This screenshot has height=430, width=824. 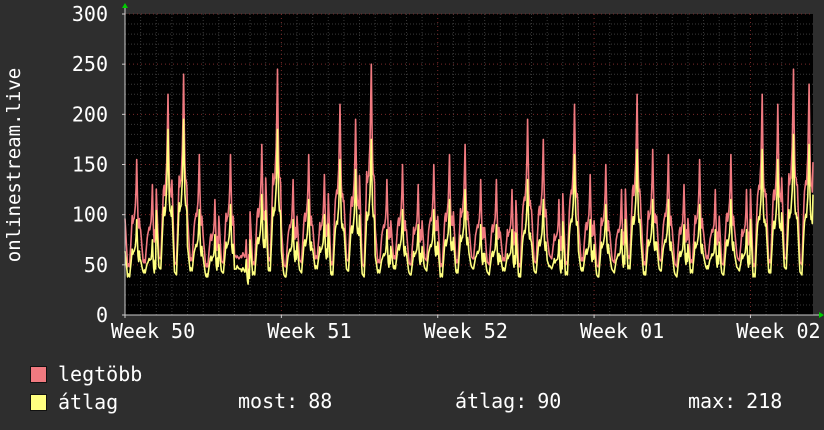 I want to click on stat-average: átlag: 90, so click(x=508, y=401).